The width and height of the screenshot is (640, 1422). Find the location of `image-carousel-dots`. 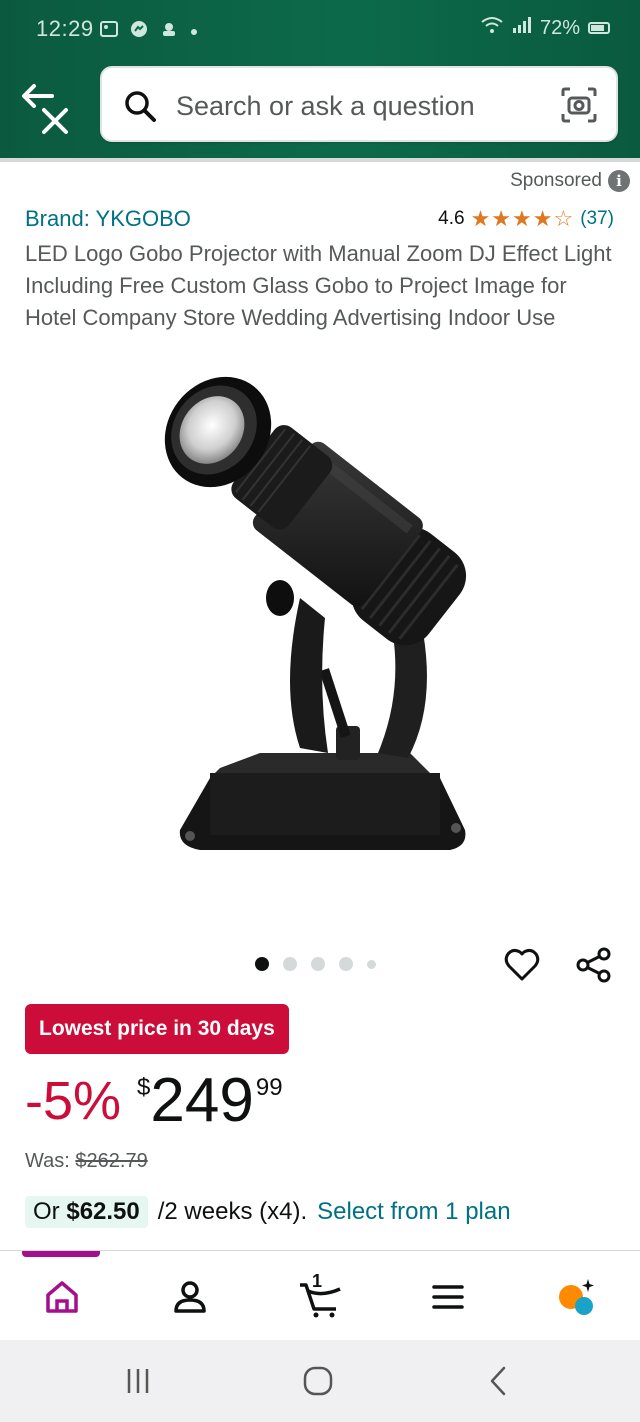

image-carousel-dots is located at coordinates (315, 964).